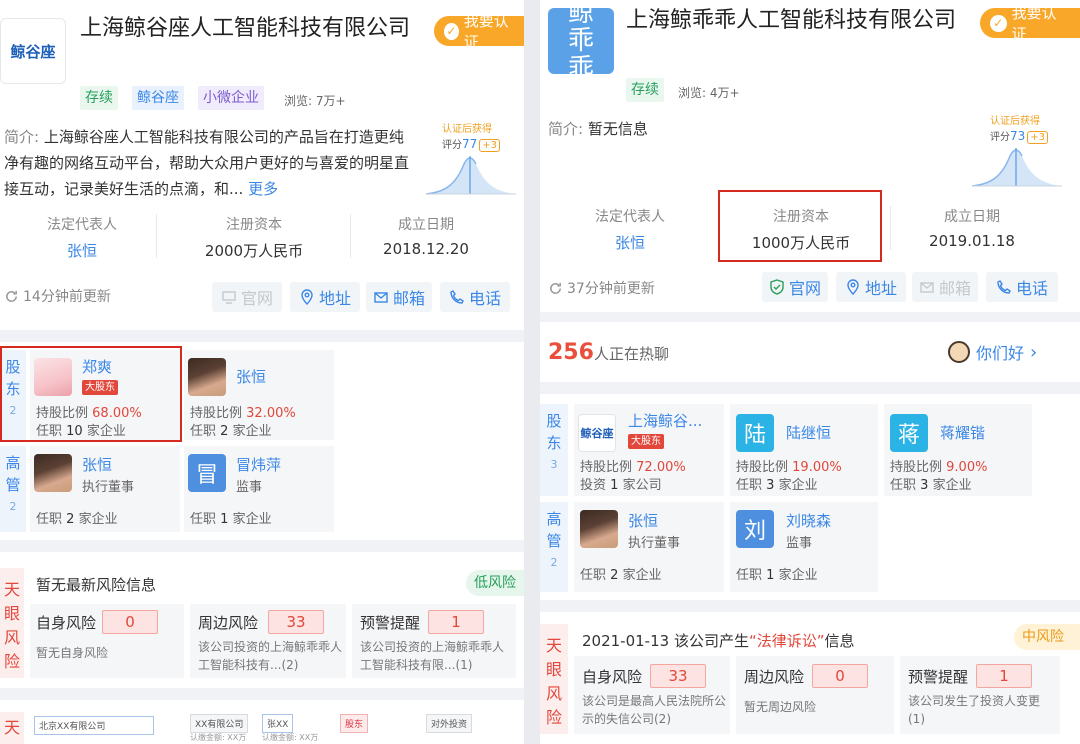 This screenshot has width=1080, height=744. Describe the element at coordinates (97, 366) in the screenshot. I see `shareholder-name: 郑爽` at that location.